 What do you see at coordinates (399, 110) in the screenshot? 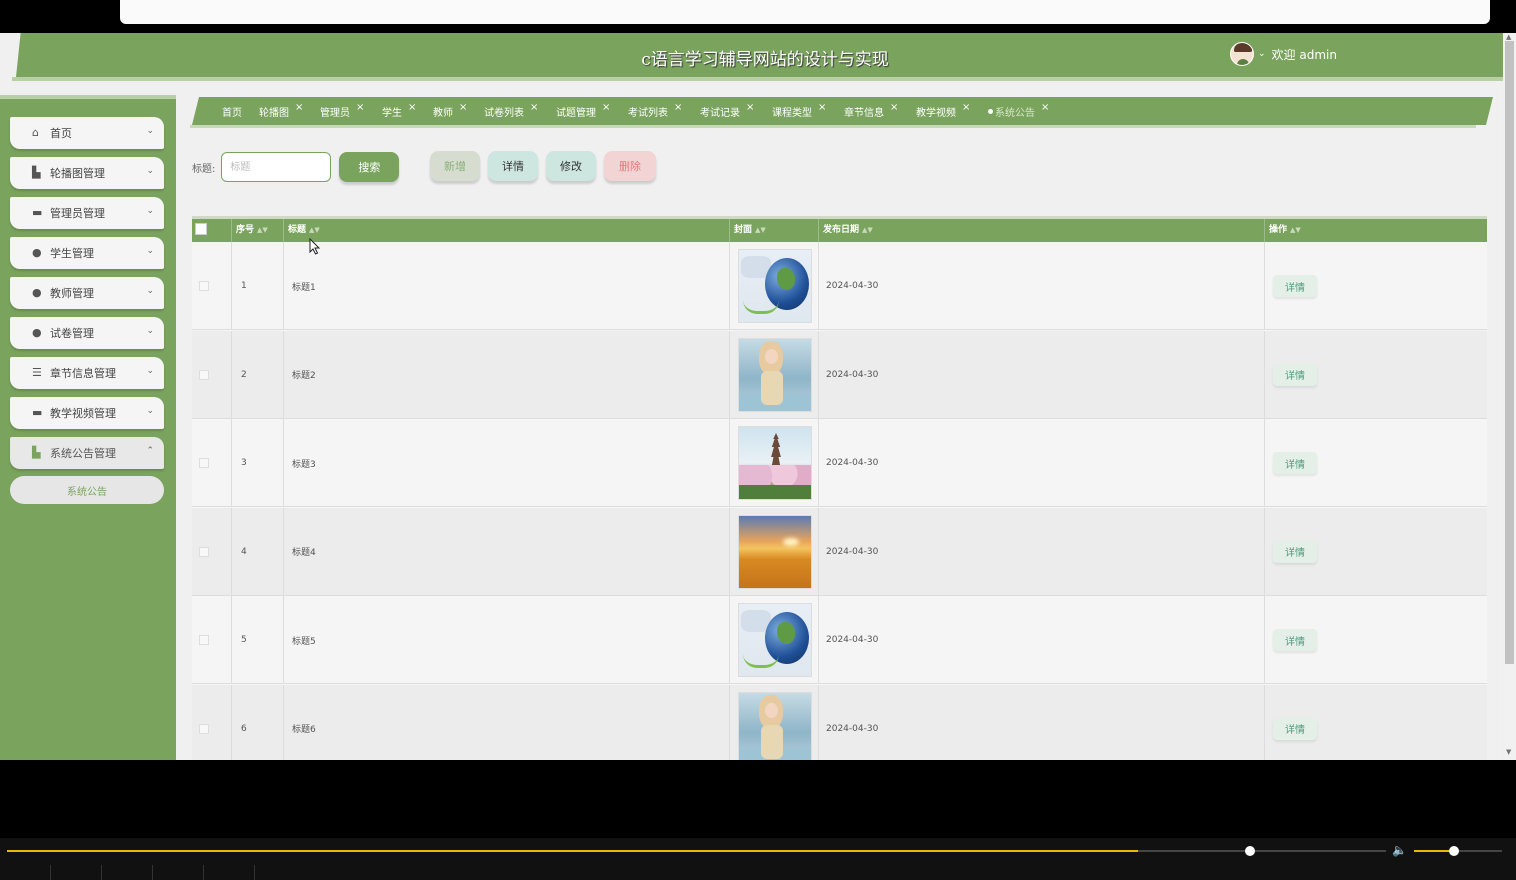
I see `tab-item: 学生 ×` at bounding box center [399, 110].